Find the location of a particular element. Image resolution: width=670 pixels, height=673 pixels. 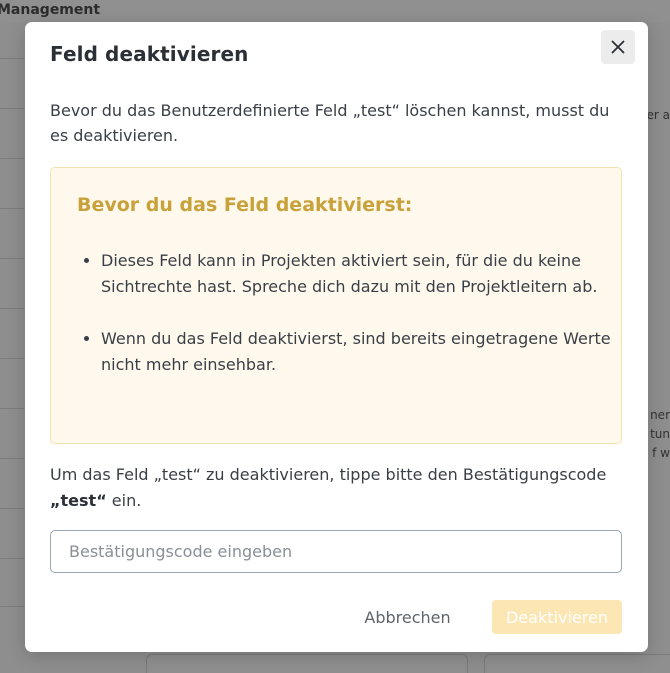

background-text-fragment: er a is located at coordinates (658, 115).